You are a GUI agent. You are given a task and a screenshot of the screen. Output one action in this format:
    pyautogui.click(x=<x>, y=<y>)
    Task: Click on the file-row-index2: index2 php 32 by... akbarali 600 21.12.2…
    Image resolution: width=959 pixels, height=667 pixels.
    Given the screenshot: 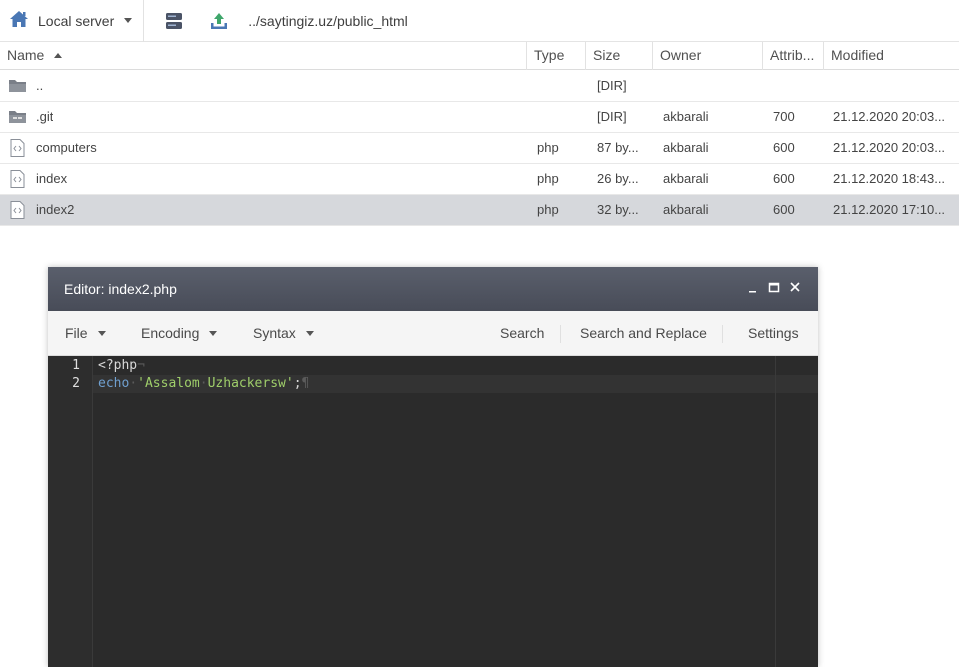 What is the action you would take?
    pyautogui.click(x=479, y=210)
    